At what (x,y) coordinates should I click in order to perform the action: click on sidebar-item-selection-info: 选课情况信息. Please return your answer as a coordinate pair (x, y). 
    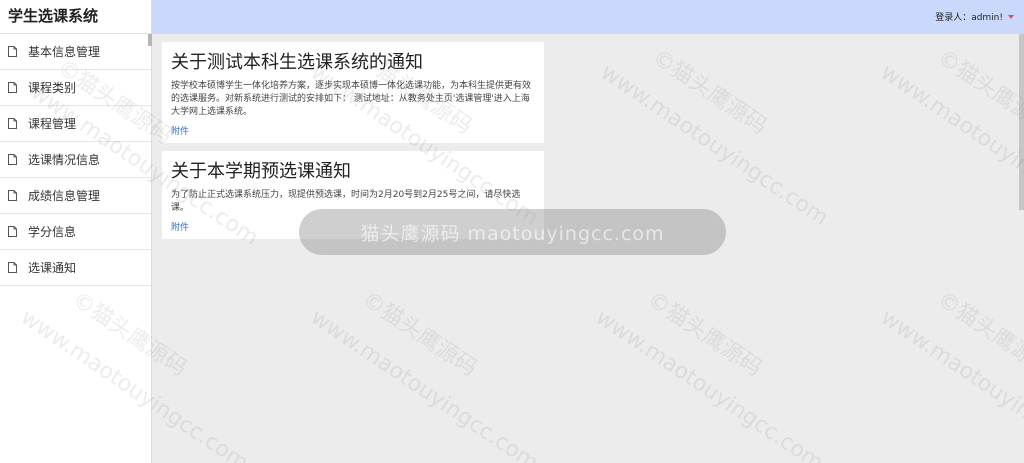
    Looking at the image, I should click on (75, 160).